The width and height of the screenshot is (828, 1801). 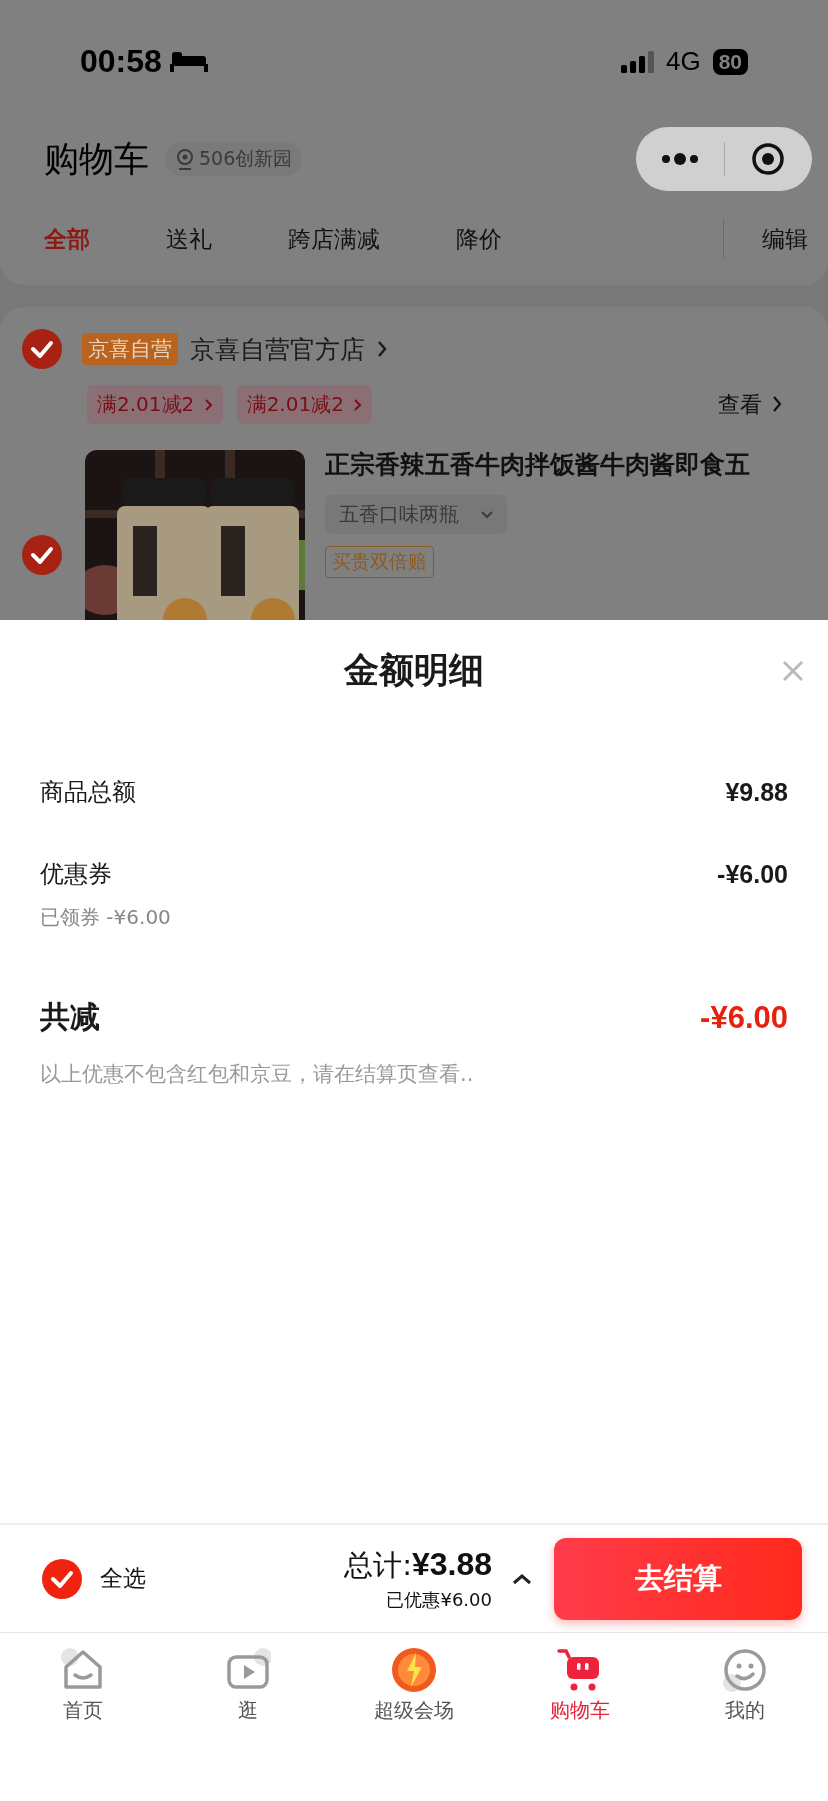 What do you see at coordinates (637, 61) in the screenshot?
I see `signal-icon` at bounding box center [637, 61].